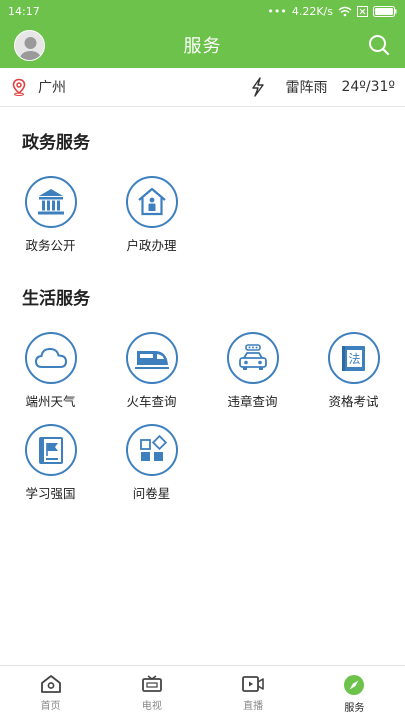 The image size is (405, 720). What do you see at coordinates (253, 706) in the screenshot?
I see `tab-label: 直播` at bounding box center [253, 706].